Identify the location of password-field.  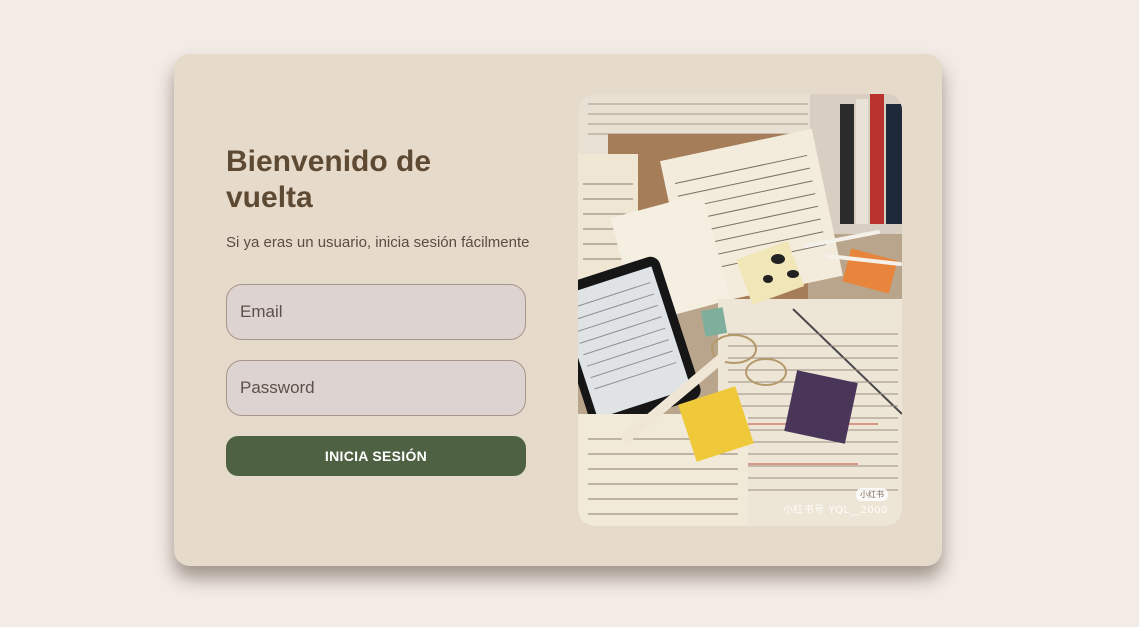
(376, 388).